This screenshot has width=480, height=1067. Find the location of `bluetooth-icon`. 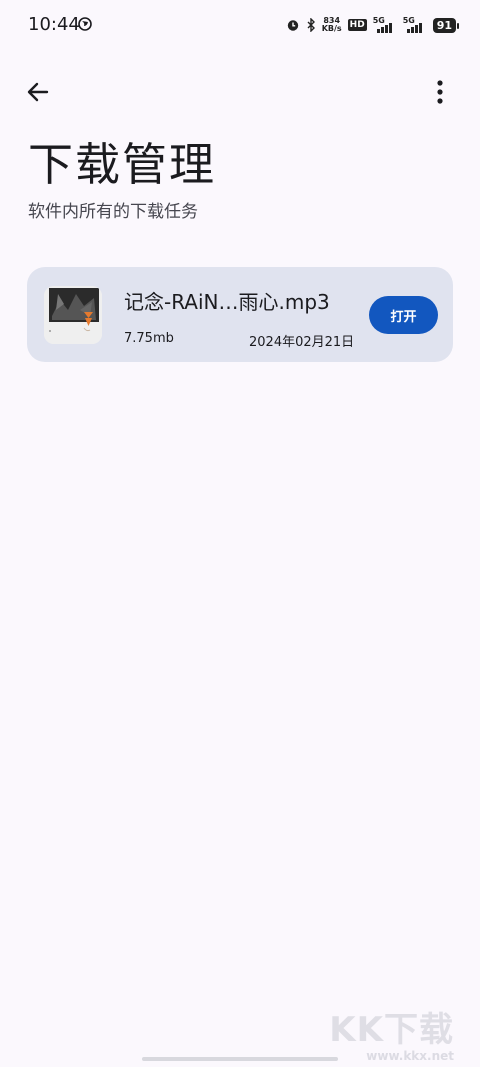

bluetooth-icon is located at coordinates (311, 25).